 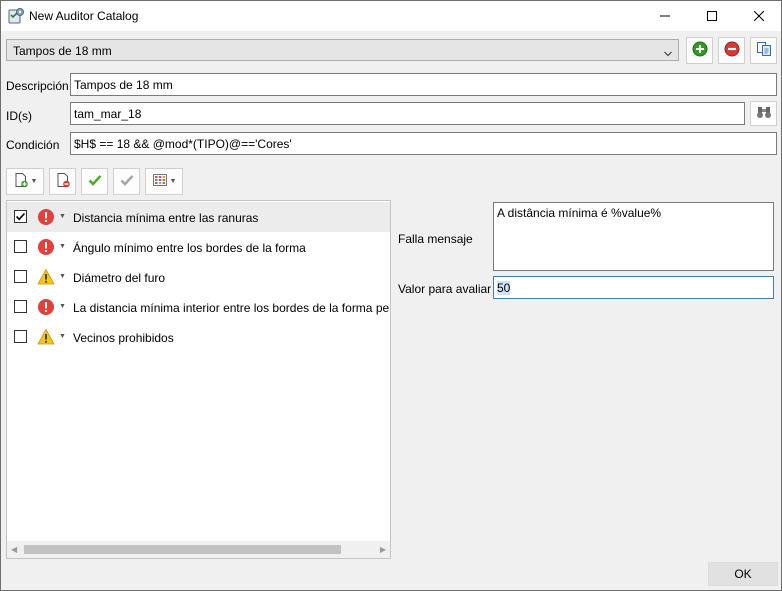 What do you see at coordinates (579, 213) in the screenshot?
I see `falla-message-value: A distância mínima é %value%` at bounding box center [579, 213].